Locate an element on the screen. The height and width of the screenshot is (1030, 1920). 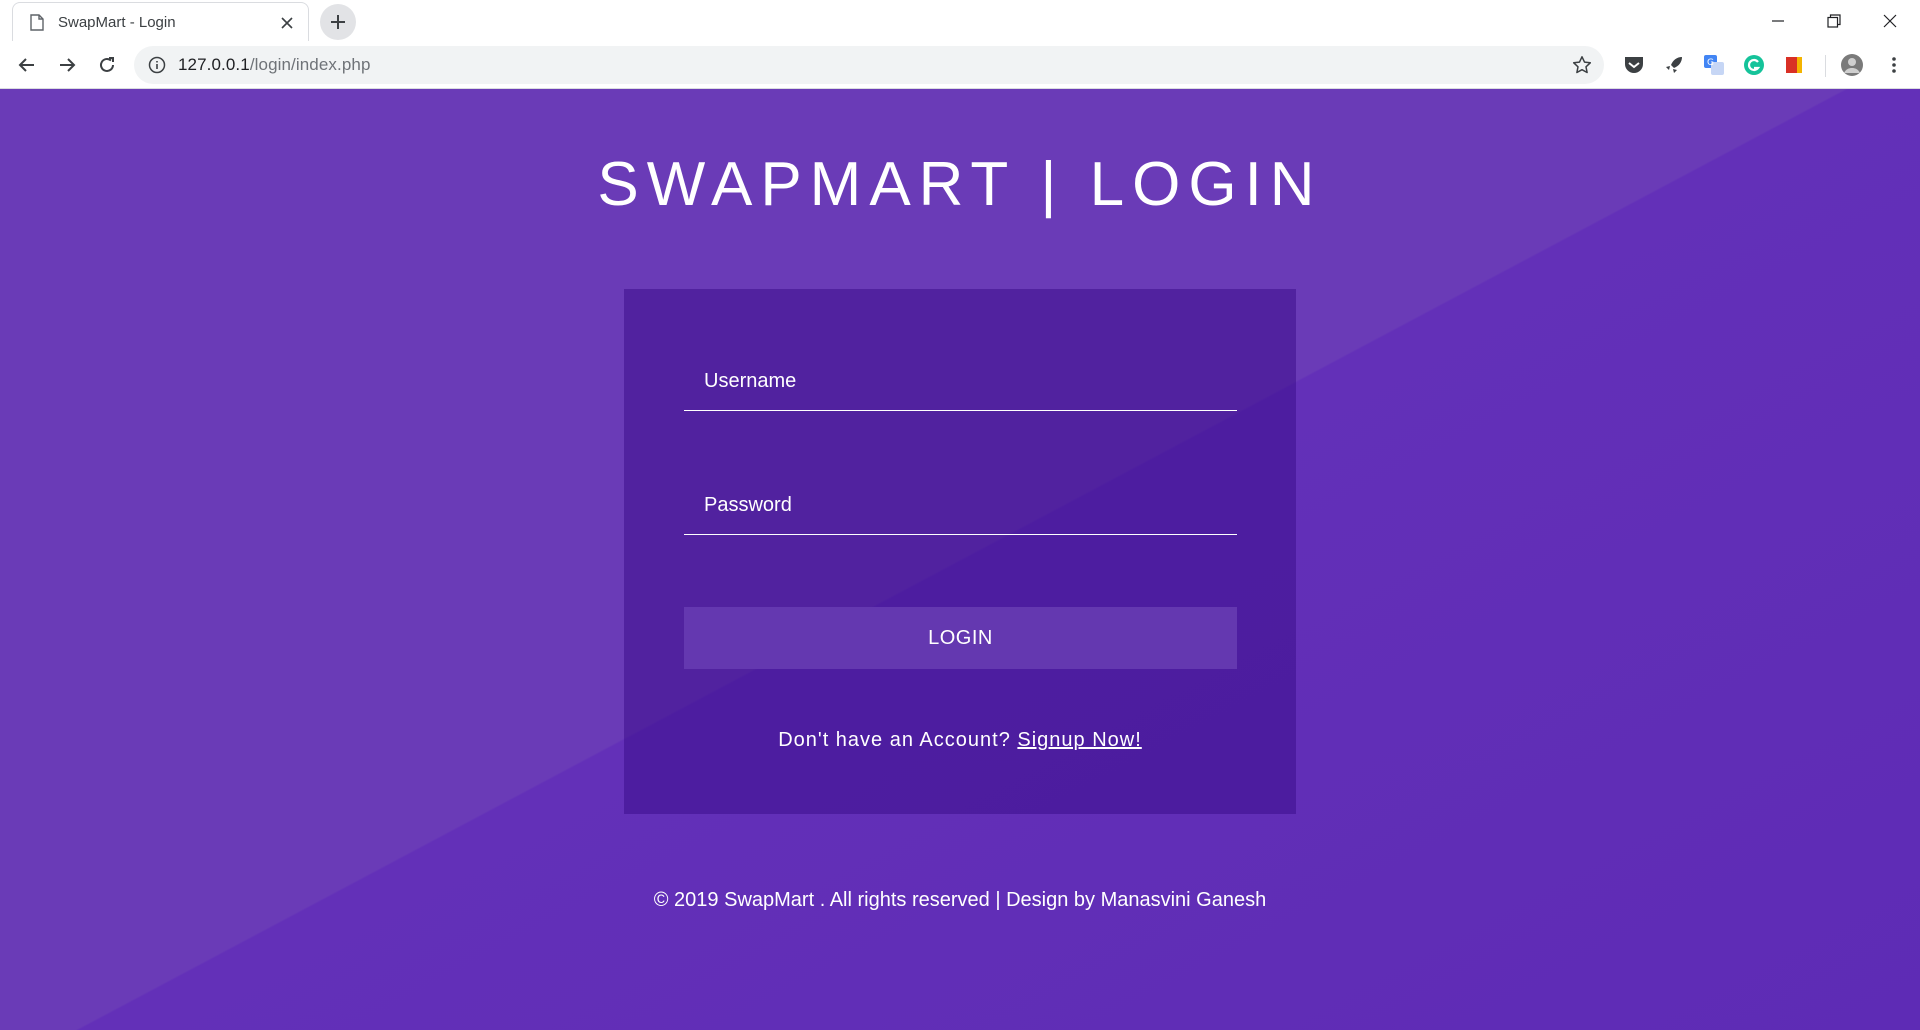
menu-kebab-icon is located at coordinates (1894, 65).